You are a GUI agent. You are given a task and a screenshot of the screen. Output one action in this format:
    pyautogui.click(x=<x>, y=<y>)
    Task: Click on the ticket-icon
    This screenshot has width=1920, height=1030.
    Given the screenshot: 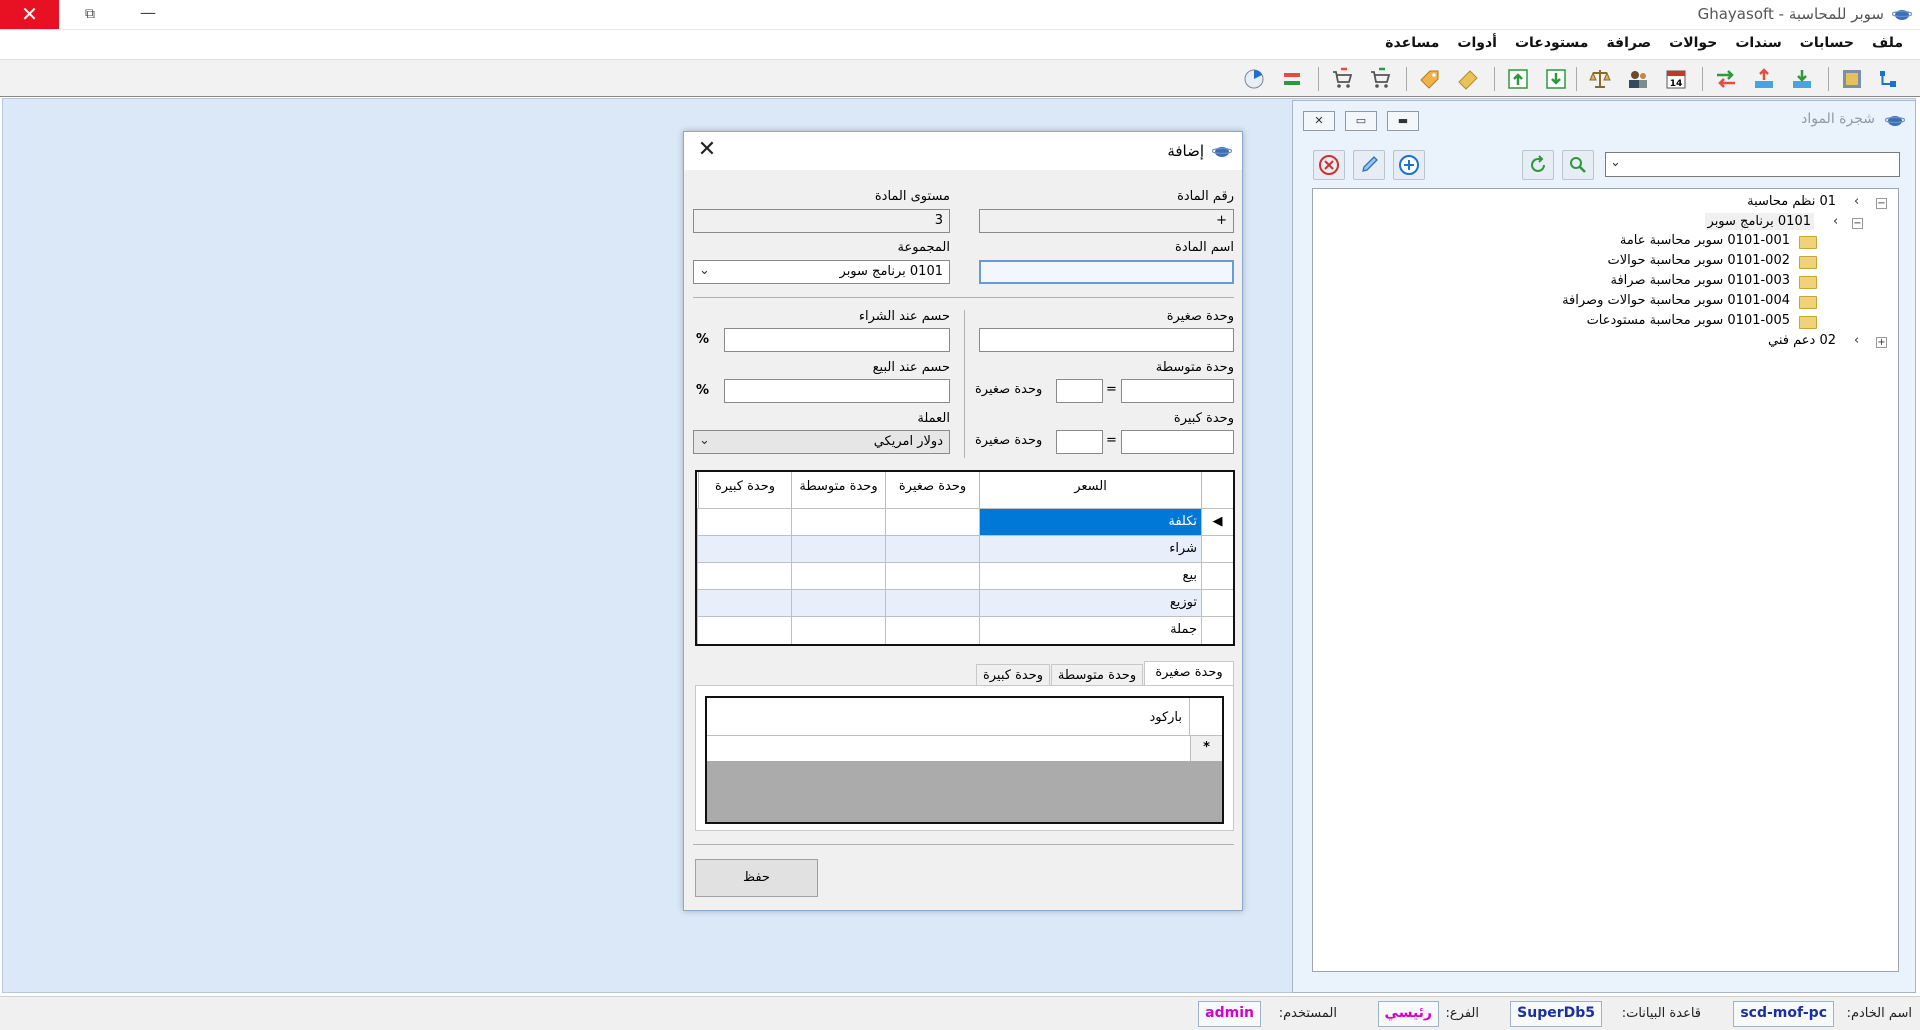 What is the action you would take?
    pyautogui.click(x=1468, y=79)
    